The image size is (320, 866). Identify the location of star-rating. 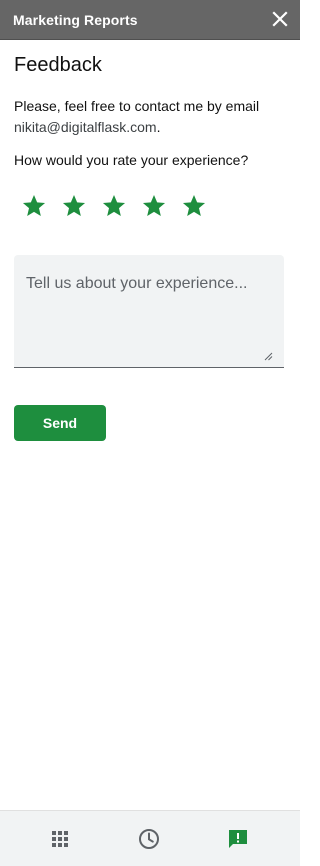
(121, 206).